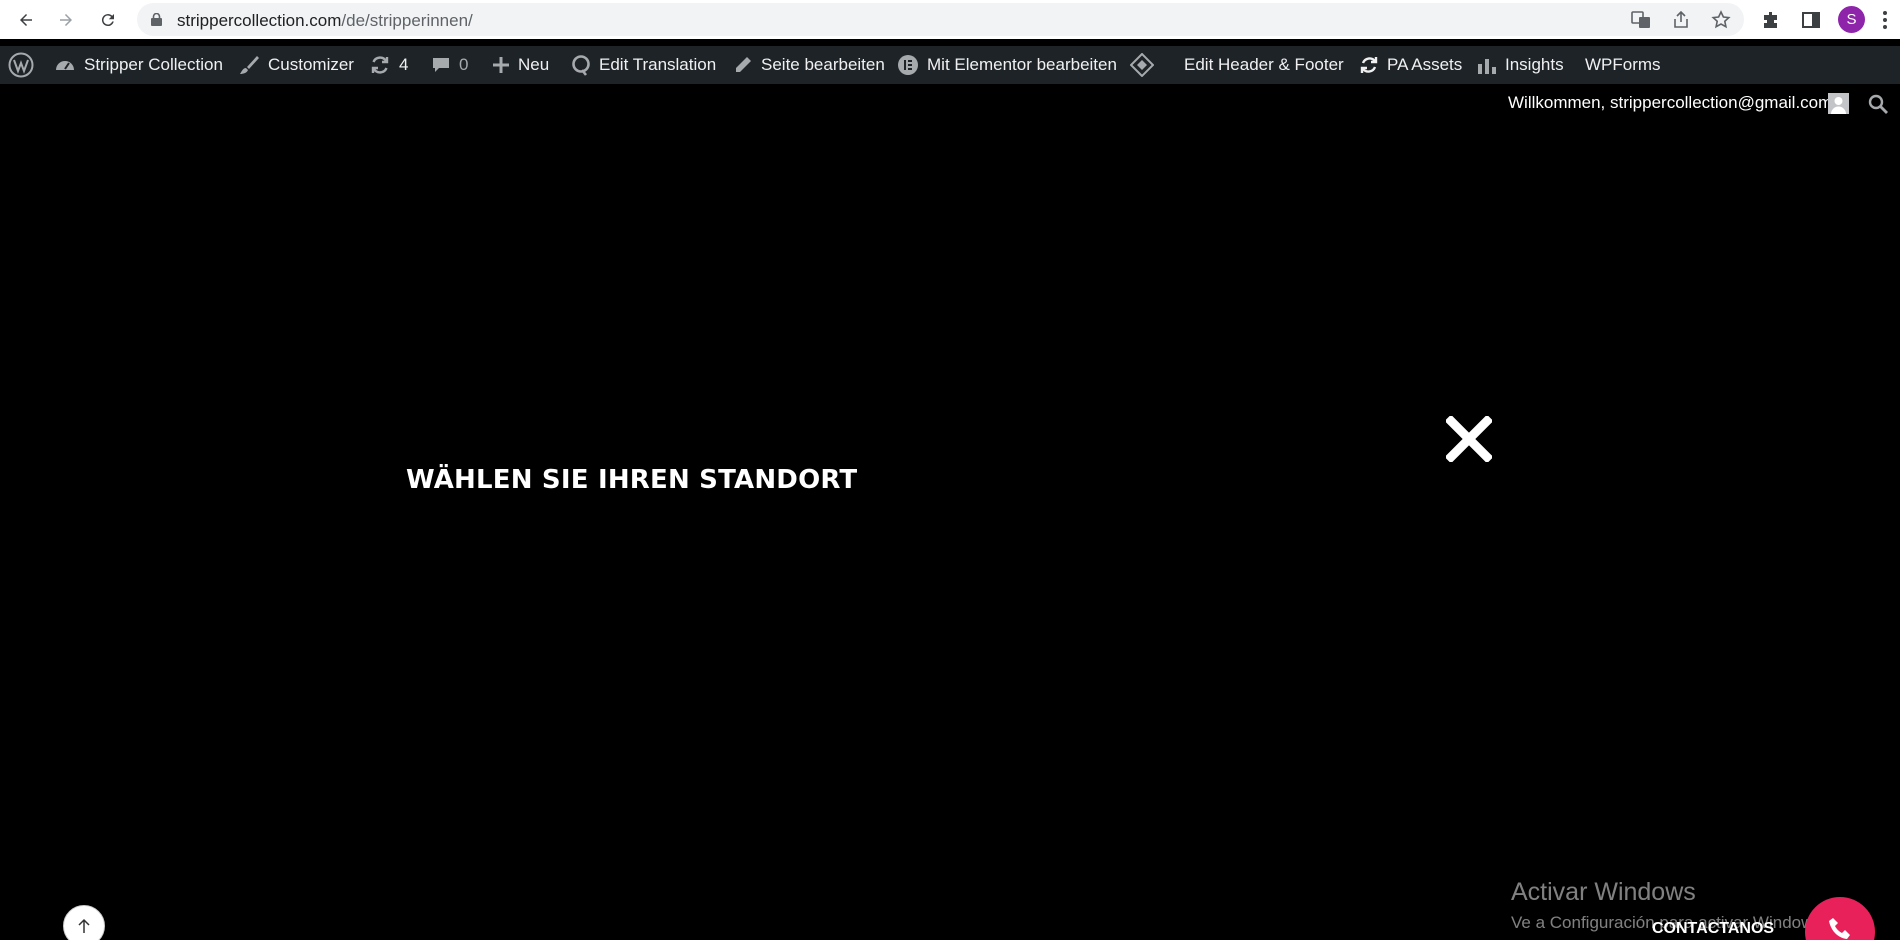 The image size is (1900, 940). I want to click on edit-translation-link: Edit Translation, so click(643, 65).